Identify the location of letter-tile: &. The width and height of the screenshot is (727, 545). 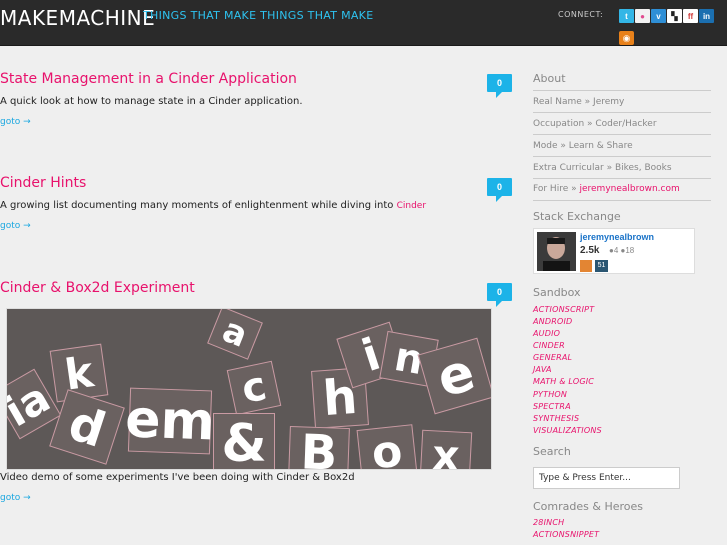
(244, 441).